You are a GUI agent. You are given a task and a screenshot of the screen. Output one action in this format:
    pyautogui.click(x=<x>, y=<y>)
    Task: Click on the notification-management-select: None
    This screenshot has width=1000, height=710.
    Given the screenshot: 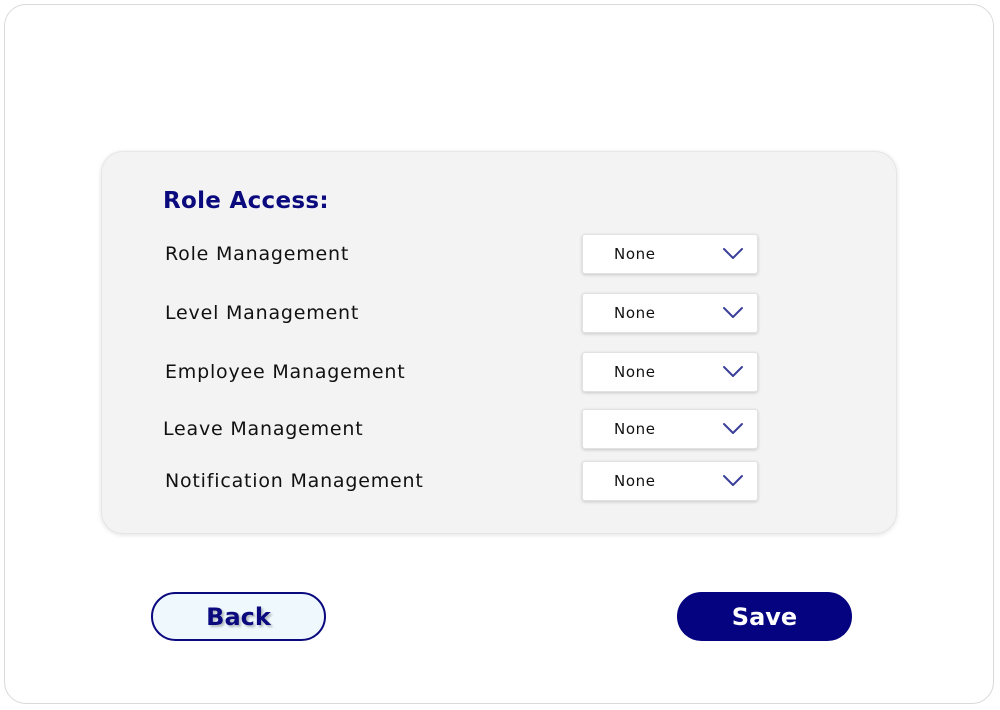 What is the action you would take?
    pyautogui.click(x=670, y=481)
    